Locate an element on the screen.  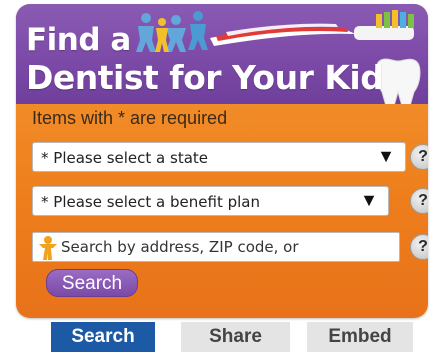
tab-embed: Embed is located at coordinates (360, 337).